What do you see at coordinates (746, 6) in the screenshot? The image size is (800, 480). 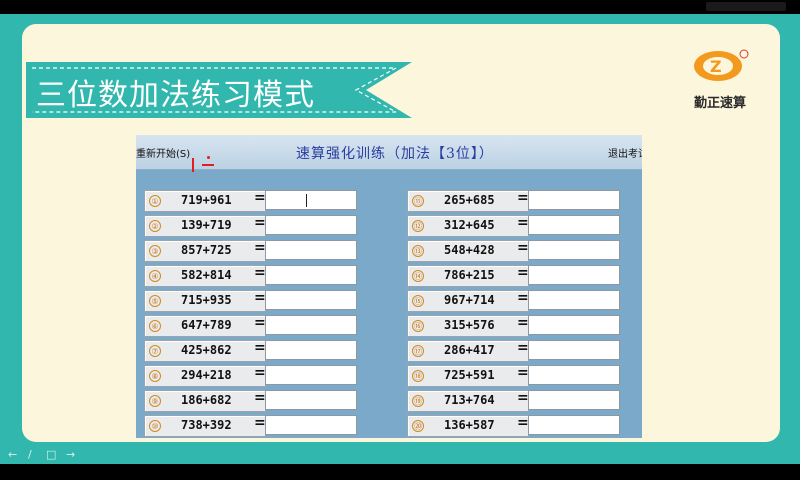 I see `watermark` at bounding box center [746, 6].